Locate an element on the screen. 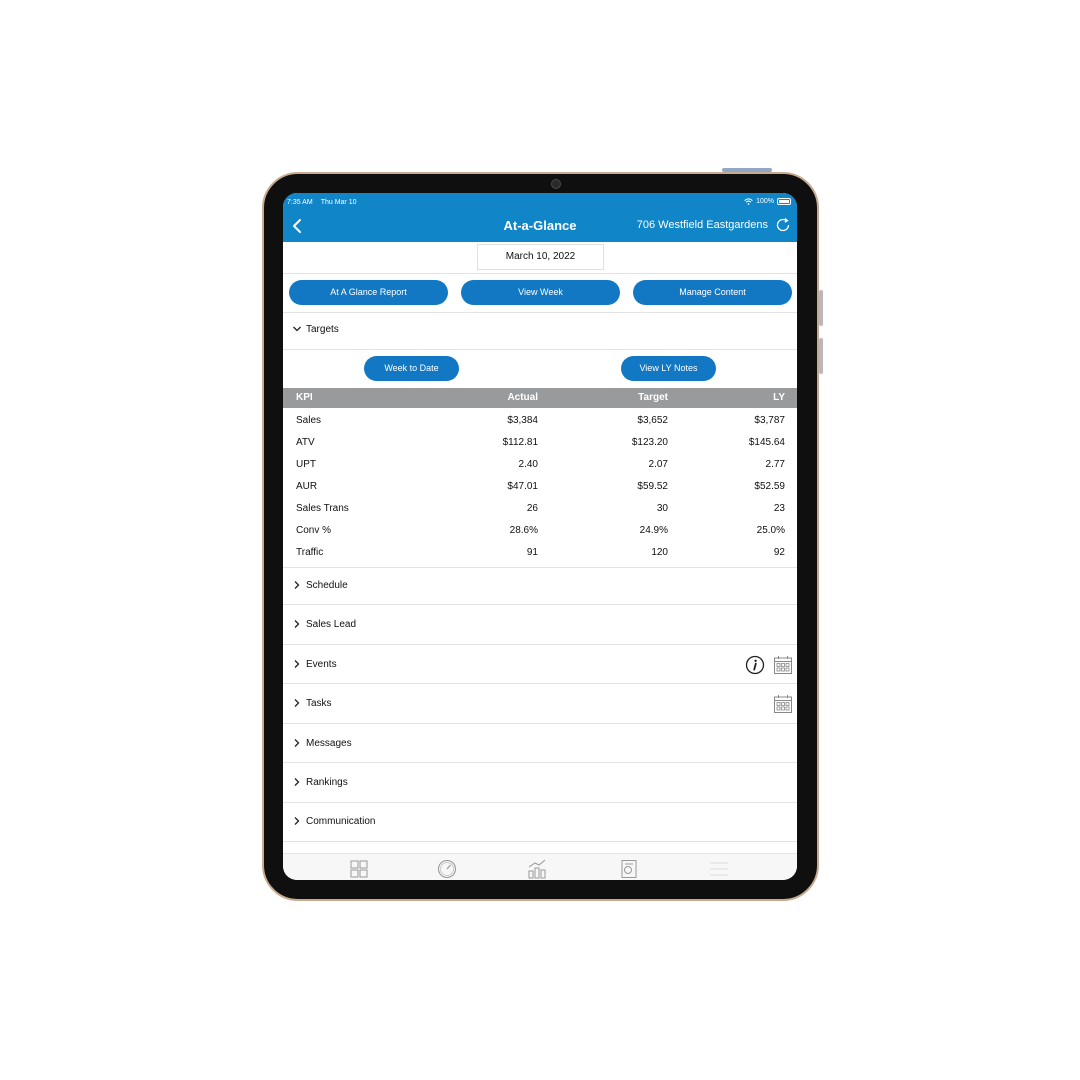 Image resolution: width=1080 pixels, height=1080 pixels. table-row: Conv % 28.6% 24.9% 25.0% is located at coordinates (540, 531).